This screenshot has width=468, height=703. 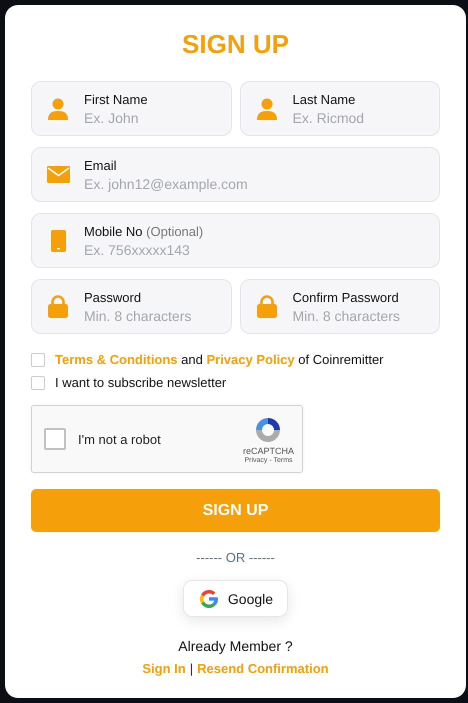 I want to click on google-icon, so click(x=209, y=599).